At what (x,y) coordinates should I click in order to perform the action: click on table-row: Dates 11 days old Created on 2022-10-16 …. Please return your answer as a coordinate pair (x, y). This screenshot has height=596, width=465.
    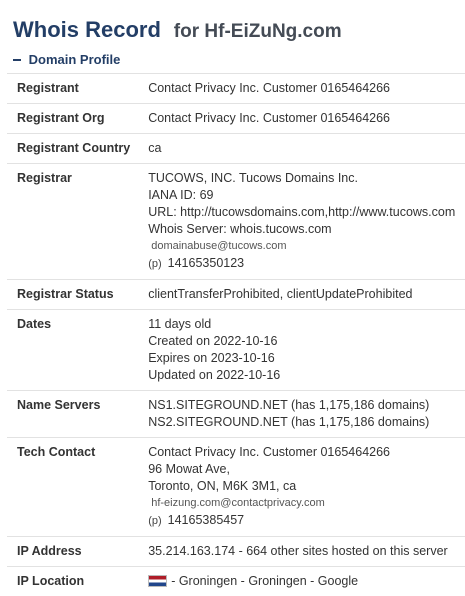
    Looking at the image, I should click on (236, 350).